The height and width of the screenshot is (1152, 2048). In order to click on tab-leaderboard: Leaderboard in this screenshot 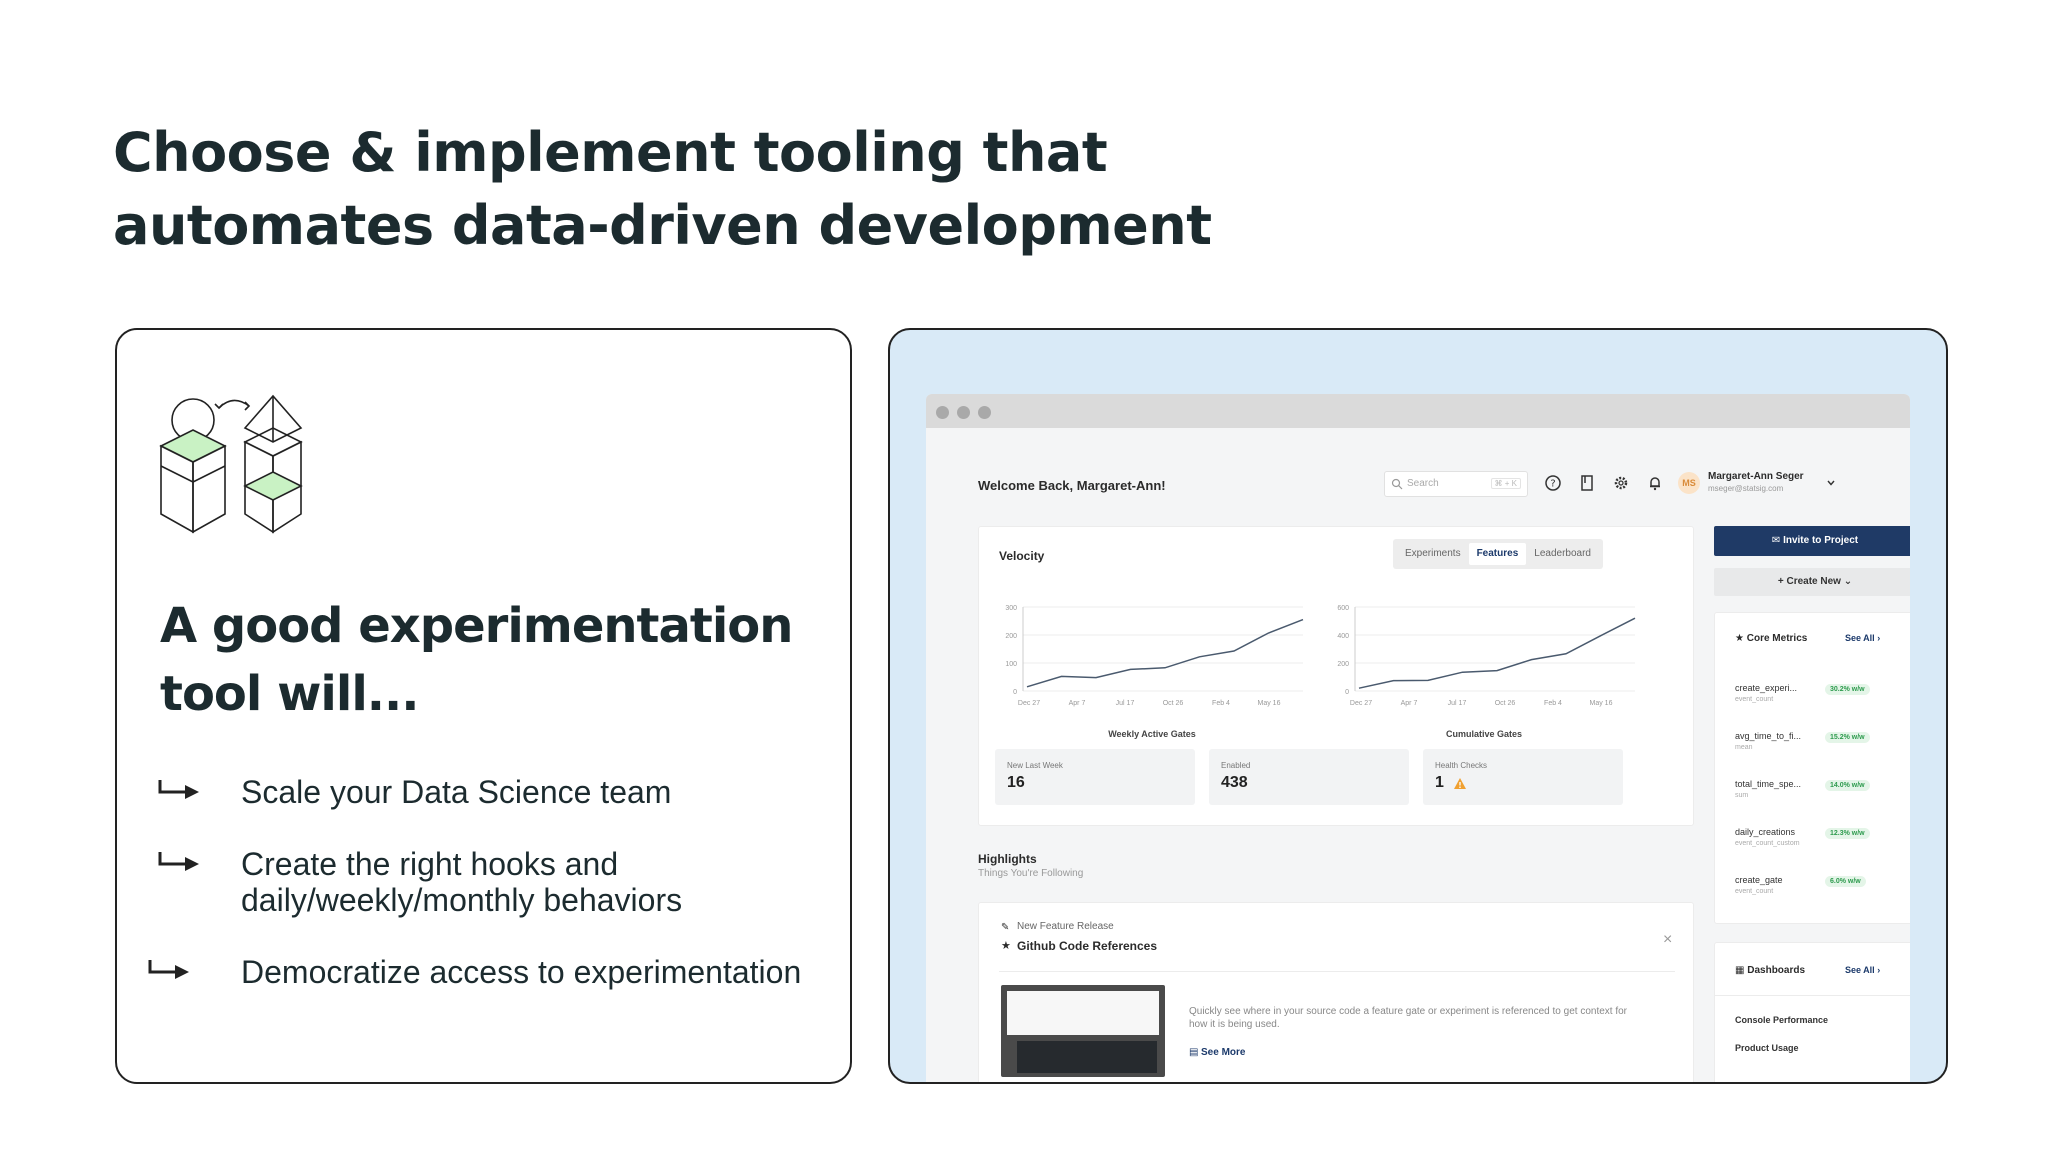, I will do `click(1562, 554)`.